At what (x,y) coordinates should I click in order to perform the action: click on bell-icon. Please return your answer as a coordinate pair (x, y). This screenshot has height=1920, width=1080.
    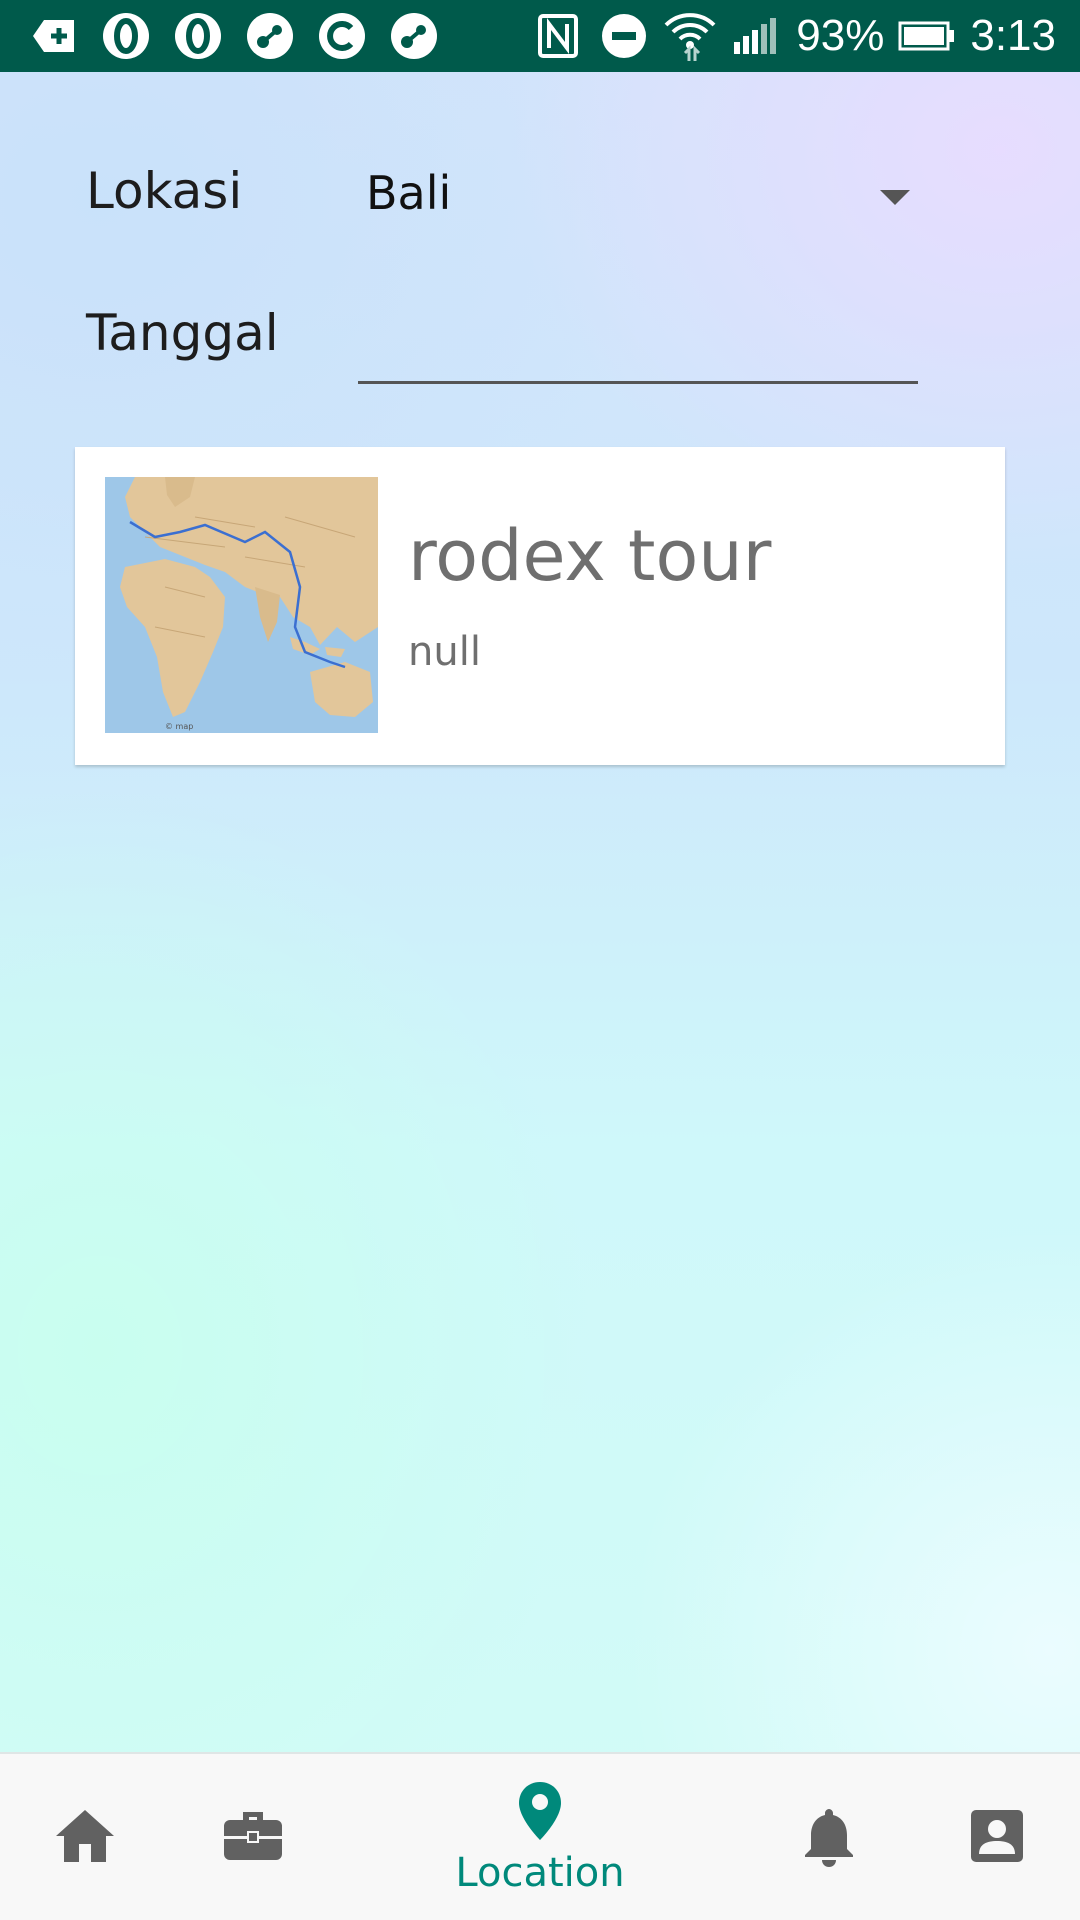
    Looking at the image, I should click on (829, 1838).